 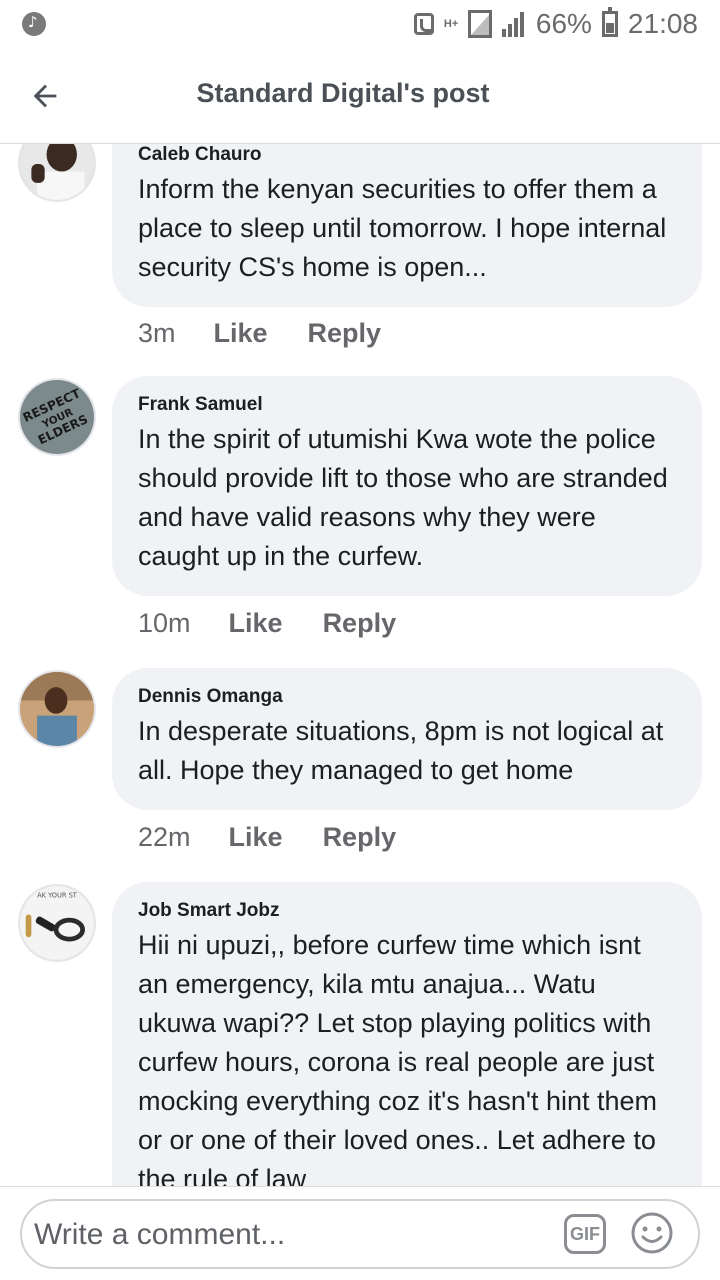 I want to click on comment-composer: Write a comment... GIF, so click(x=360, y=1233).